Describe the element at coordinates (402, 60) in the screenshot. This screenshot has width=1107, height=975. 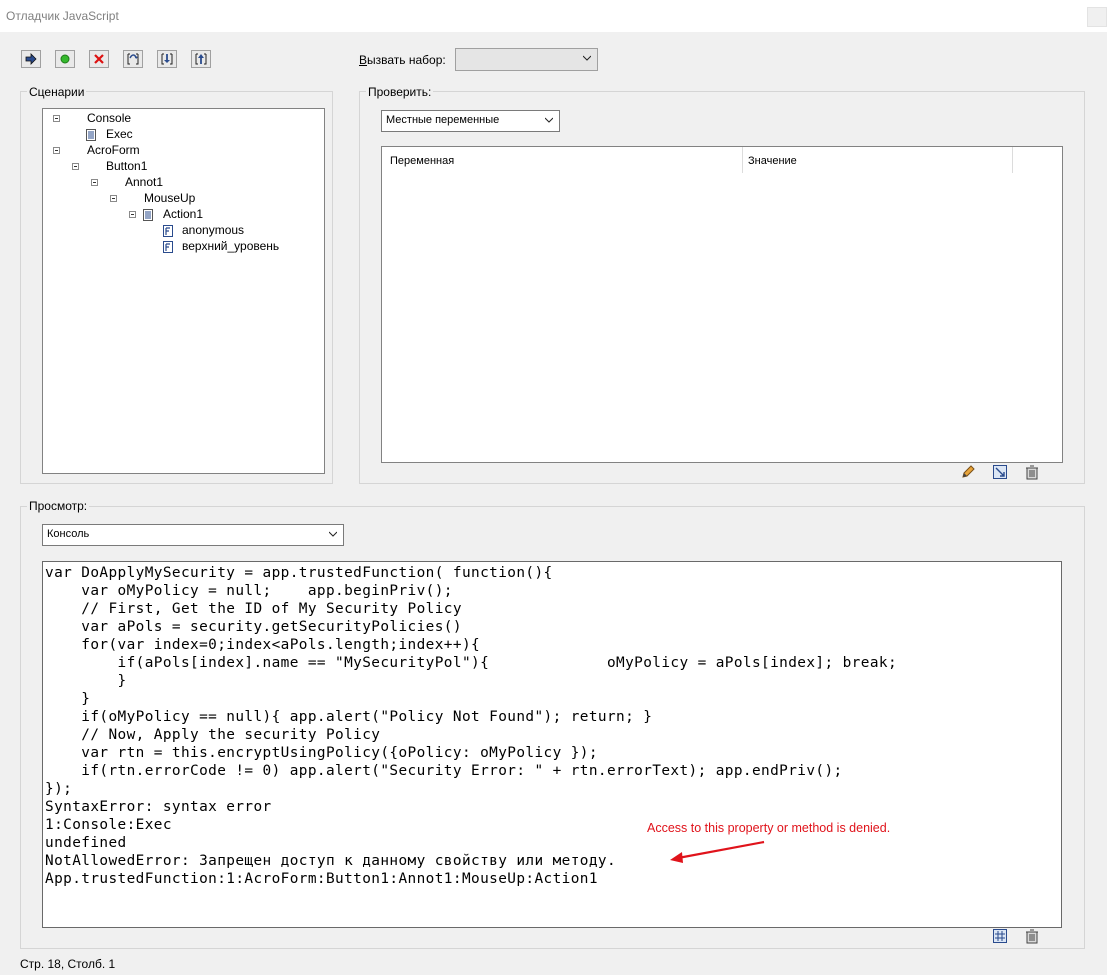
I see `callstack-label: Вызвать набор:` at that location.